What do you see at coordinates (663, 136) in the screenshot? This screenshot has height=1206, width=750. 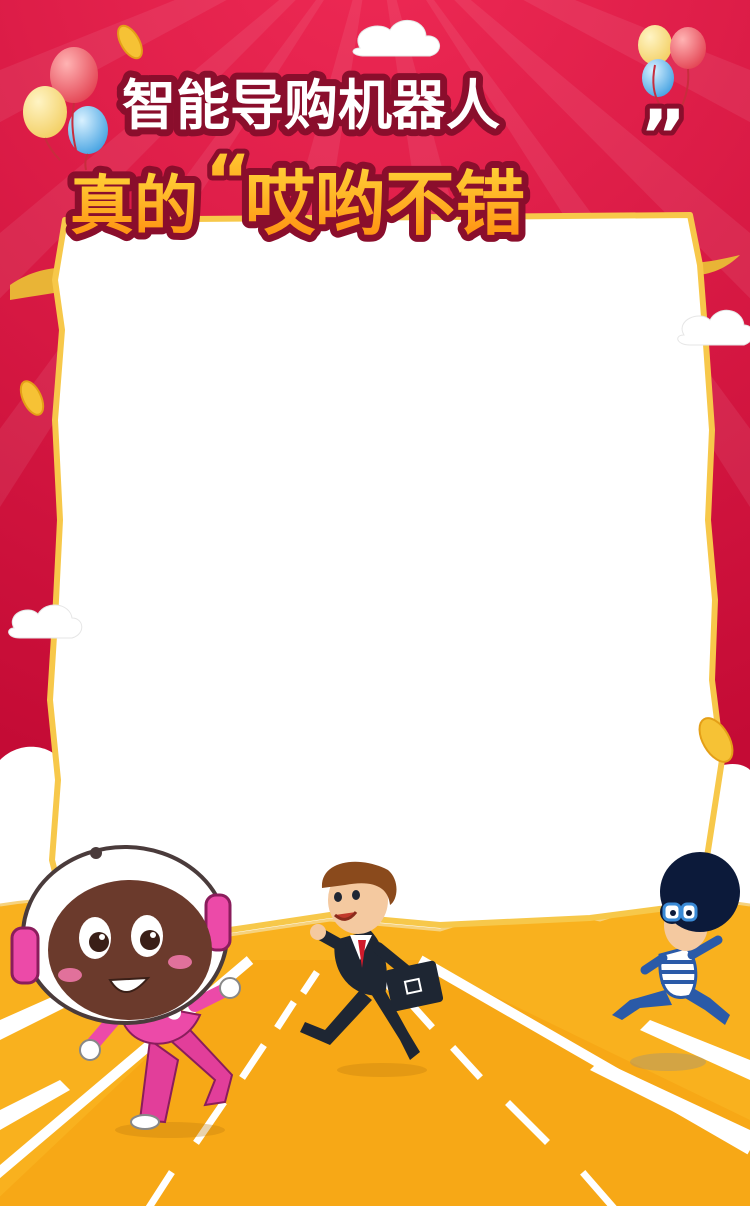 I see `close-quote: ”` at bounding box center [663, 136].